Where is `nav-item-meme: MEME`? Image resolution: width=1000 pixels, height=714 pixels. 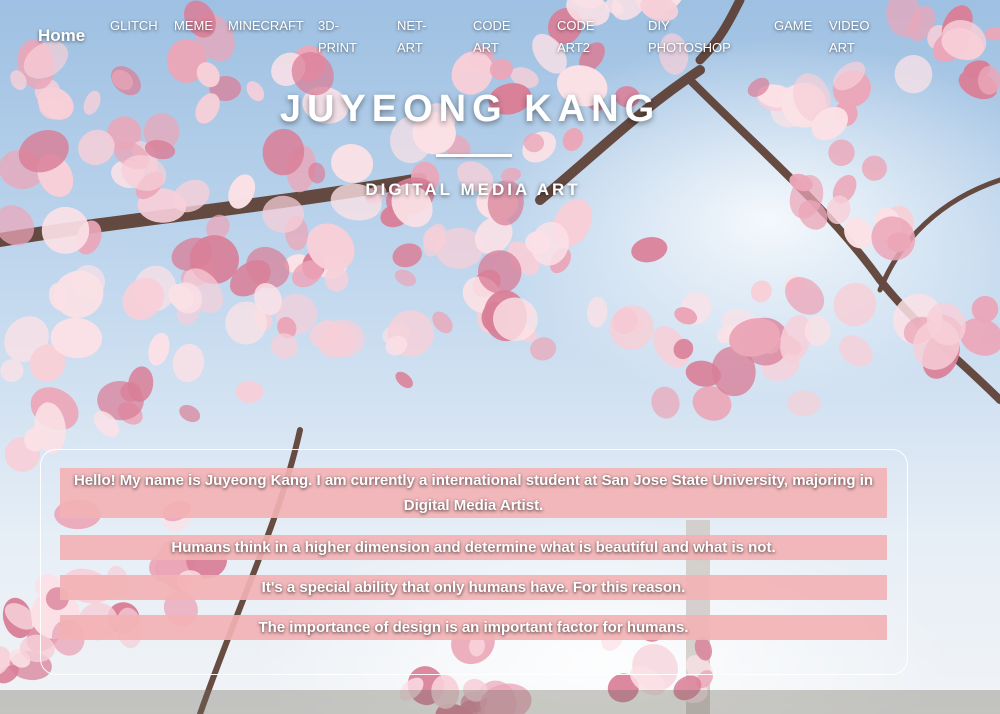
nav-item-meme: MEME is located at coordinates (193, 26).